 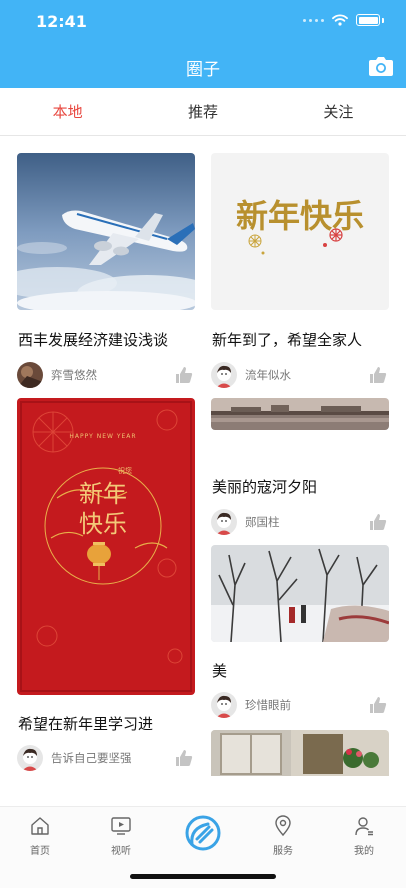 I want to click on new-year-card: HAPPY NEW YEAR 祝您 新年 快乐, so click(x=106, y=546).